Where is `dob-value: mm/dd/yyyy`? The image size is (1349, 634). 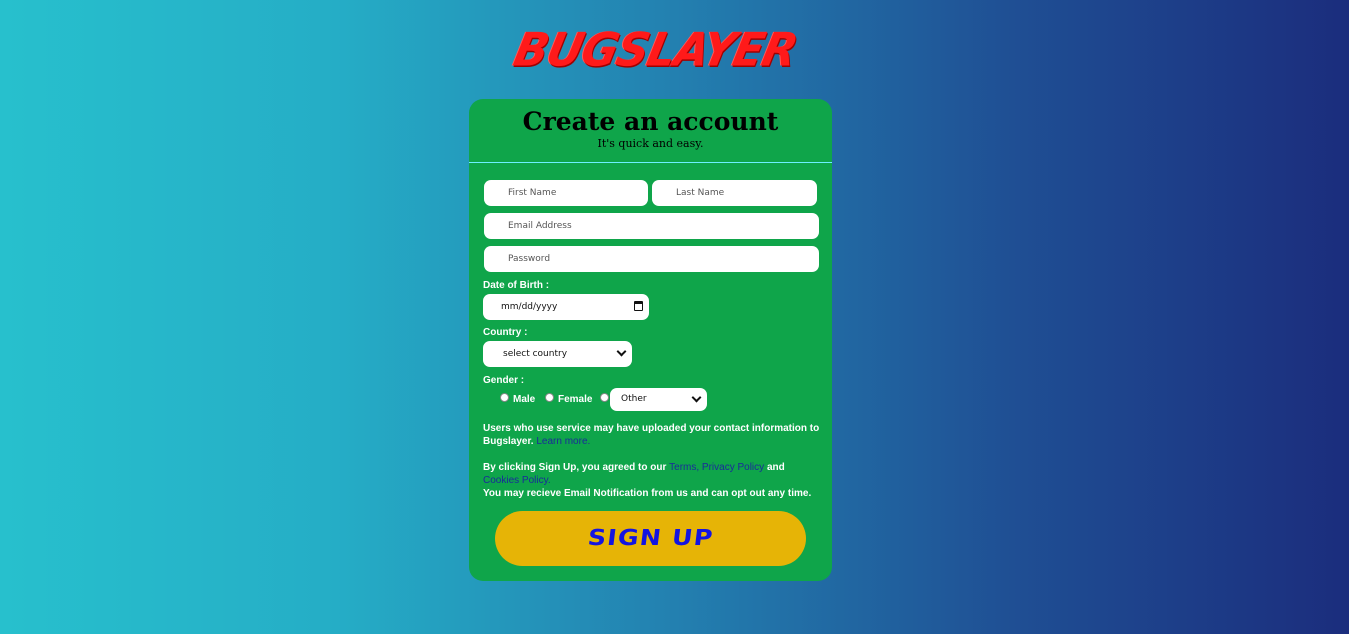
dob-value: mm/dd/yyyy is located at coordinates (529, 307).